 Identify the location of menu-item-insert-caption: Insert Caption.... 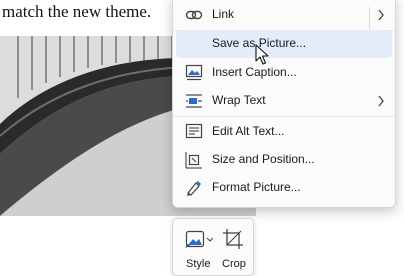
(284, 73).